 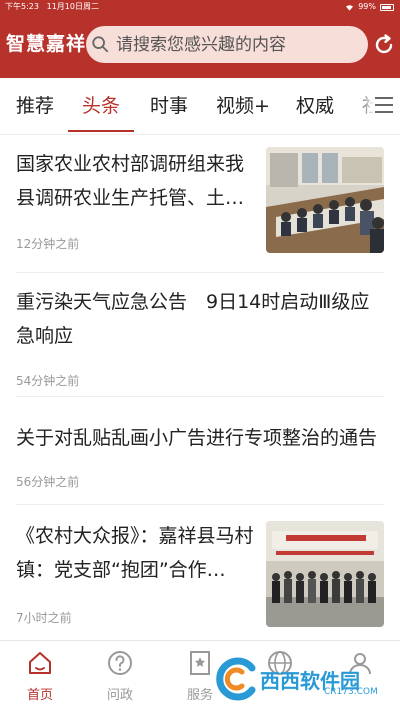 What do you see at coordinates (40, 675) in the screenshot?
I see `nav-home: 首页` at bounding box center [40, 675].